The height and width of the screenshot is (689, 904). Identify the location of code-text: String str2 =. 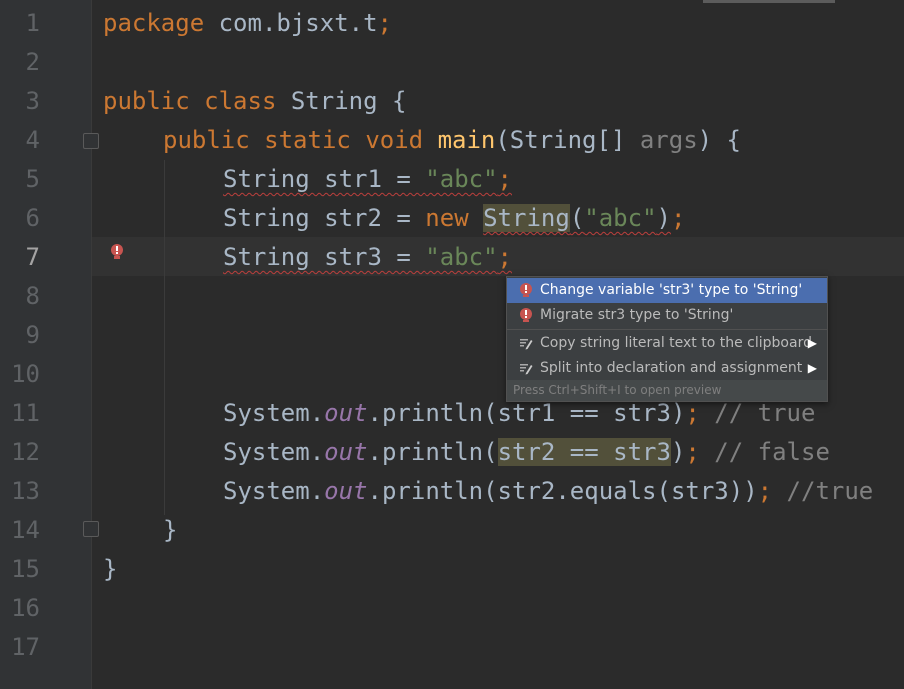
(324, 218).